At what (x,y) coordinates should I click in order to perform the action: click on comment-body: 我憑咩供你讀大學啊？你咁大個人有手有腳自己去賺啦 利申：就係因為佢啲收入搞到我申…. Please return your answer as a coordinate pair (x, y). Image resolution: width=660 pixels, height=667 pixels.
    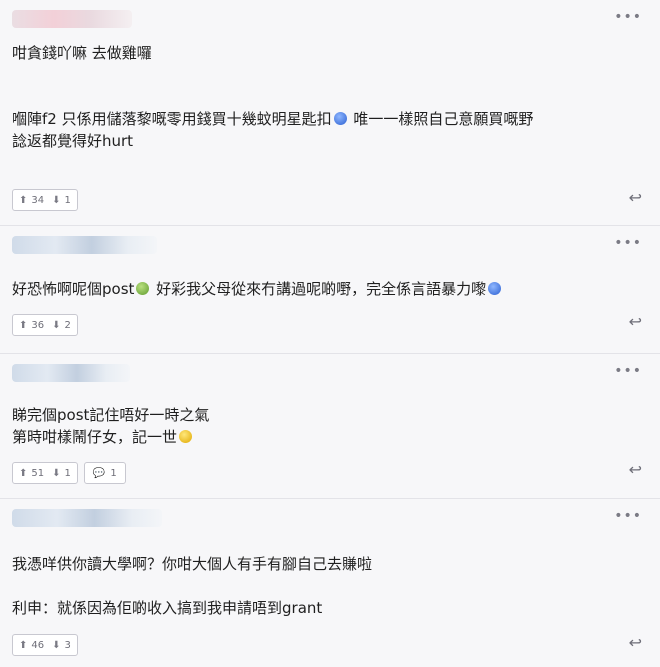
    Looking at the image, I should click on (326, 586).